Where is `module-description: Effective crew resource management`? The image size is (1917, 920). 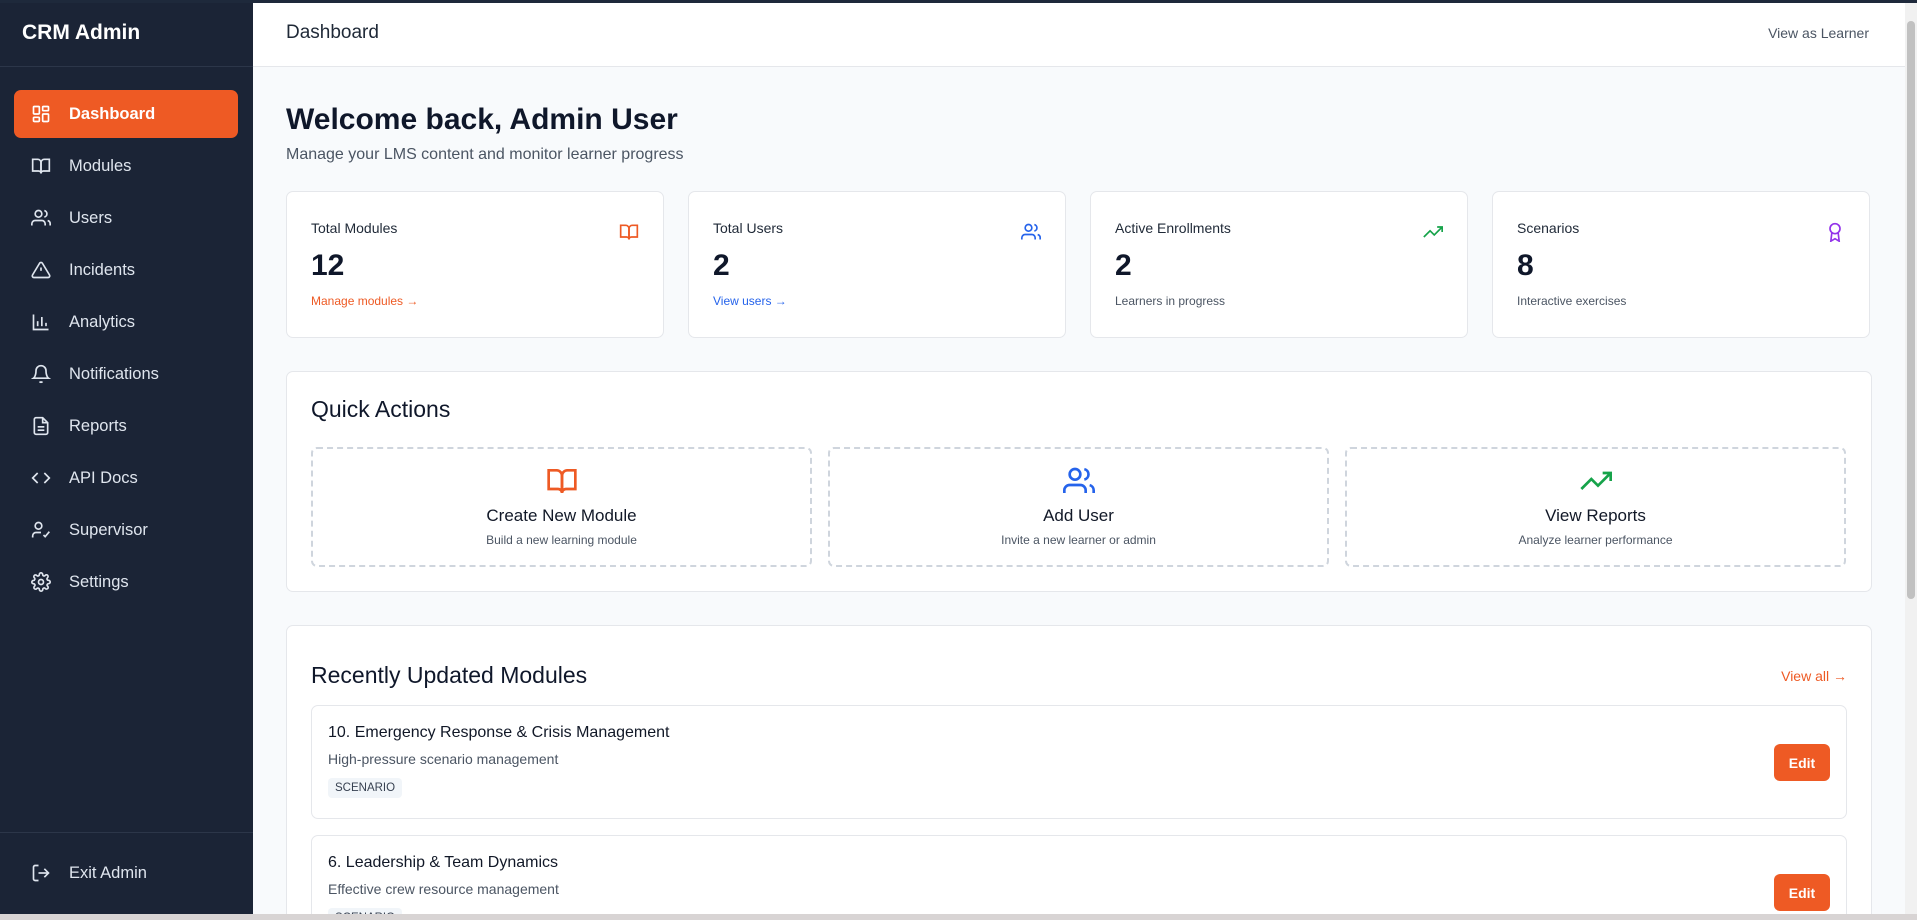
module-description: Effective crew resource management is located at coordinates (443, 889).